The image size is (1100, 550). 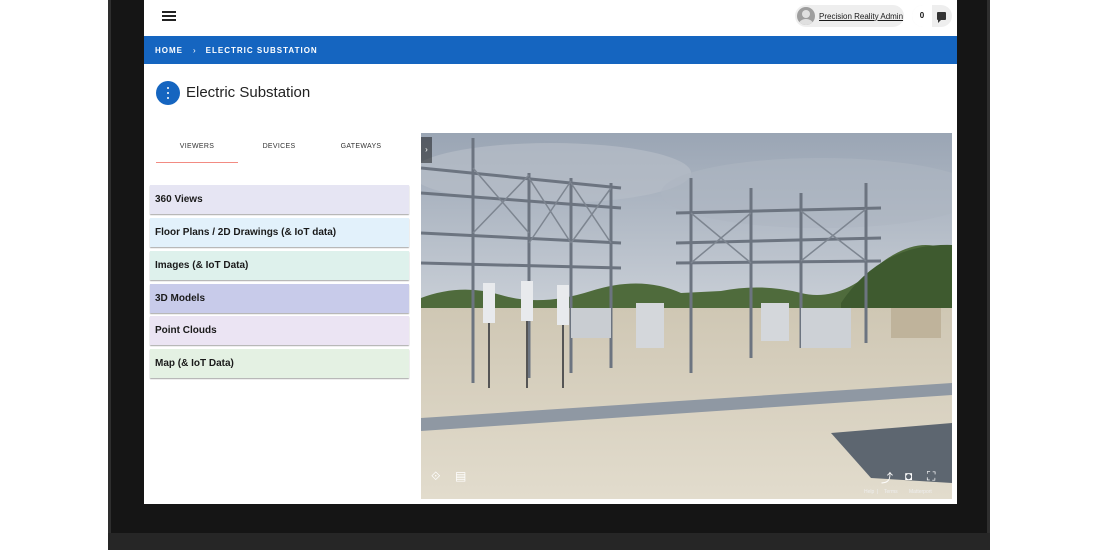 I want to click on fullscreen-icon: ⛶, so click(x=931, y=476).